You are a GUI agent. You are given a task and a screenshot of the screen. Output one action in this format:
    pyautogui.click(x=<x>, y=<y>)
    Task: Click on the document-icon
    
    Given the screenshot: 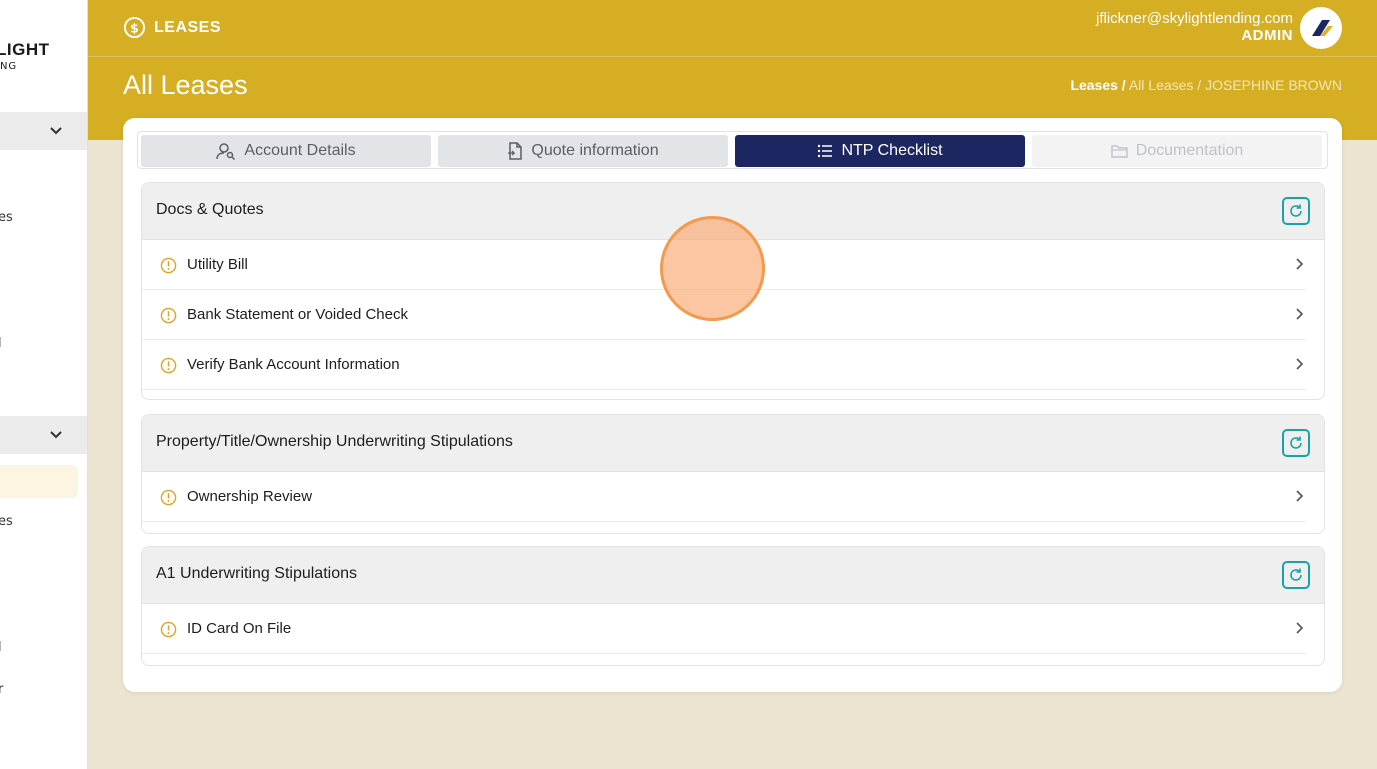 What is the action you would take?
    pyautogui.click(x=515, y=151)
    